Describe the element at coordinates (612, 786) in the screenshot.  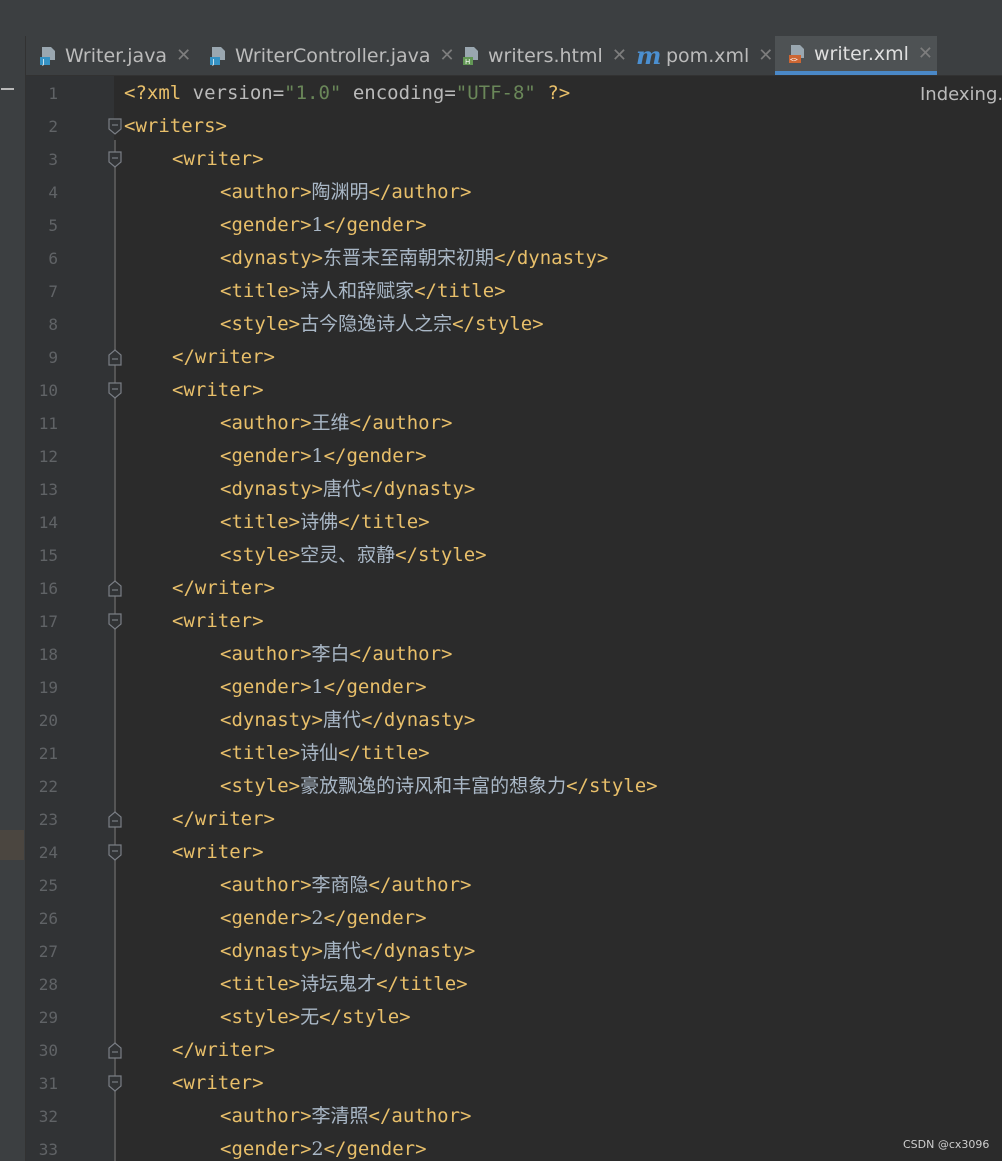
I see `xml-close-tag: </style>` at that location.